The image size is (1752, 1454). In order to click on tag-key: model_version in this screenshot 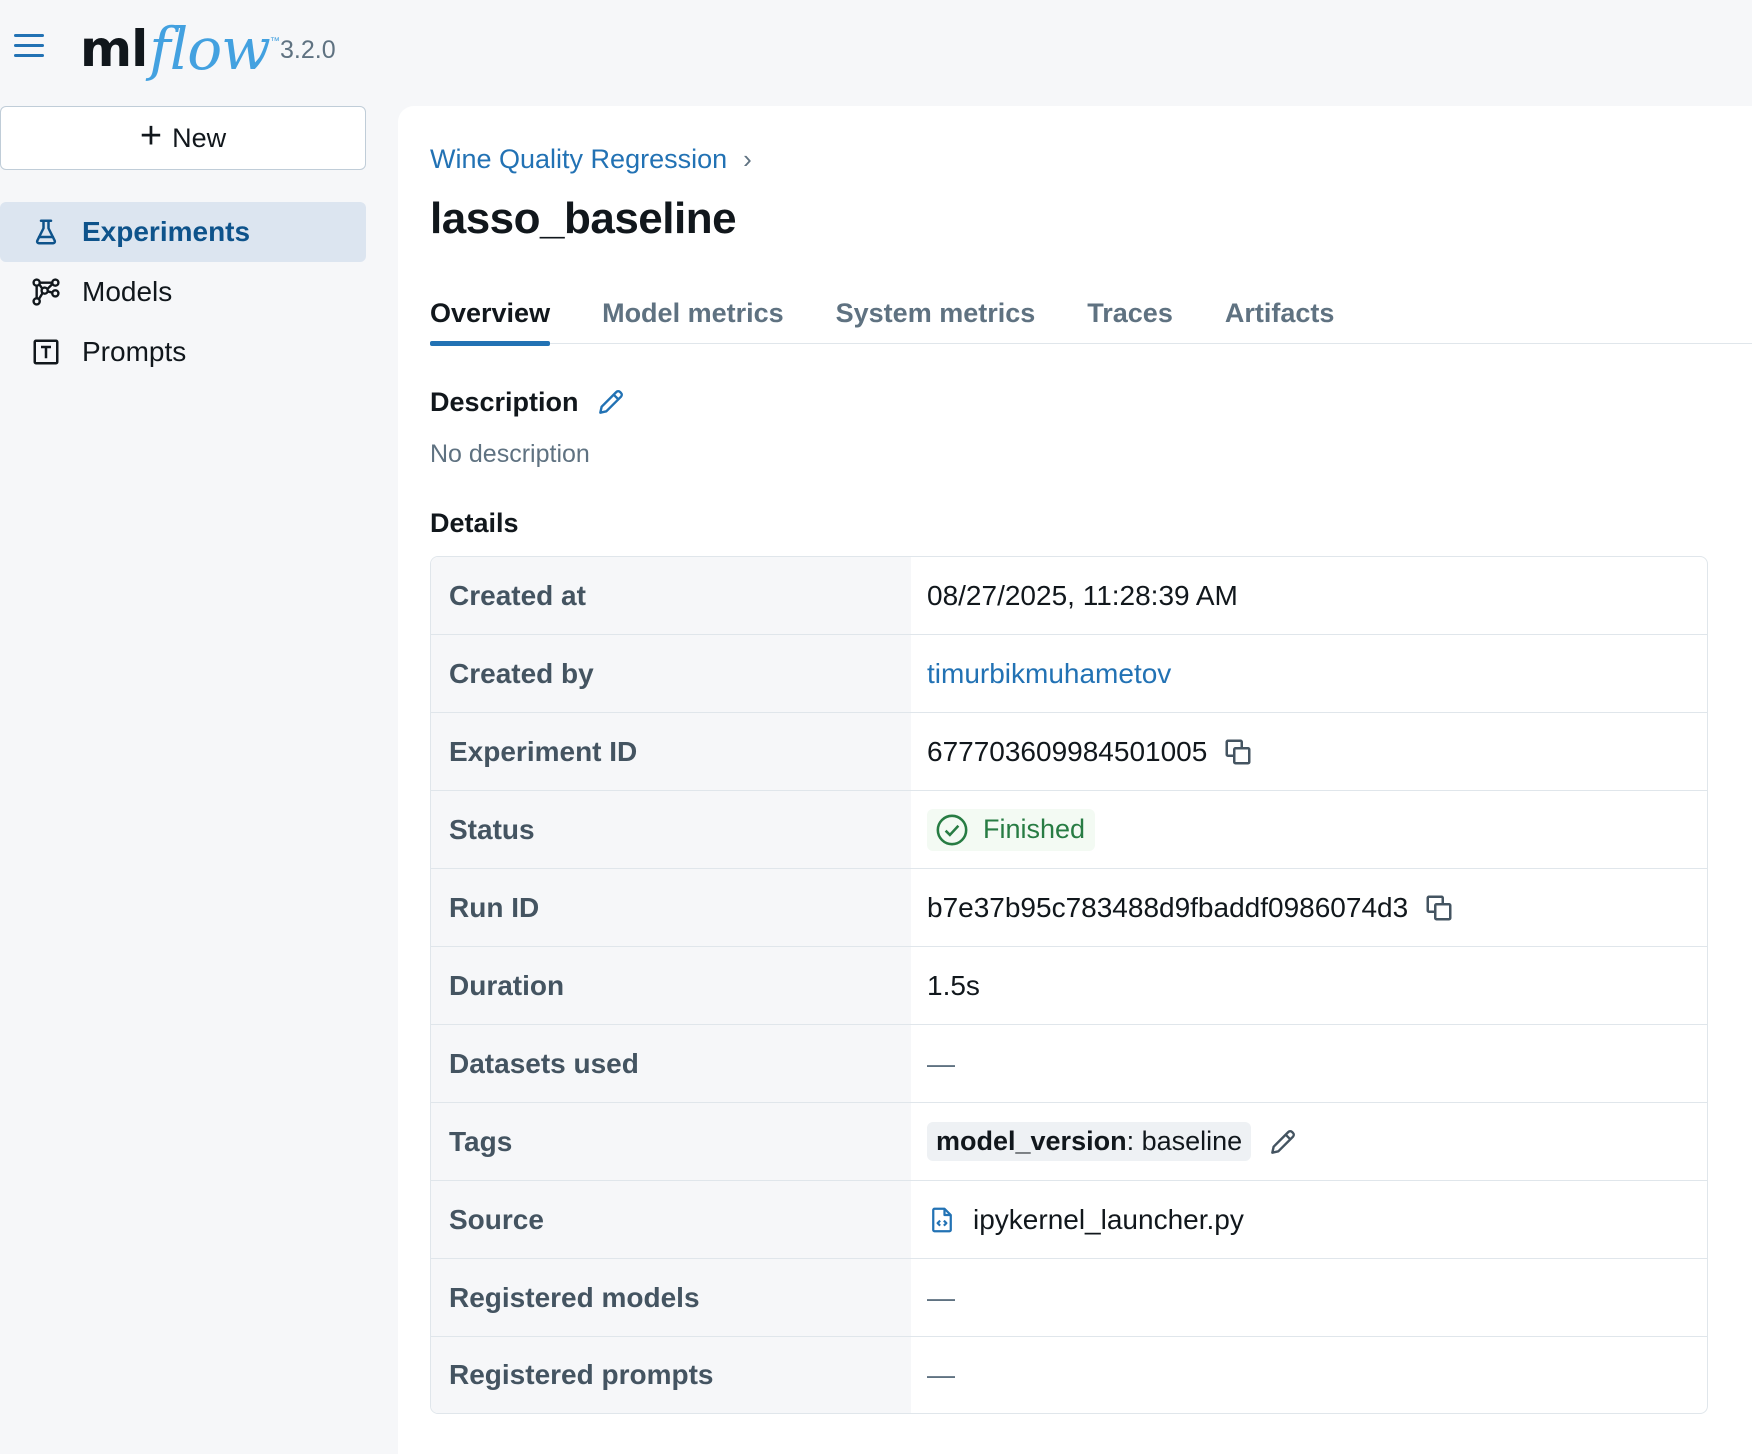, I will do `click(1031, 1141)`.